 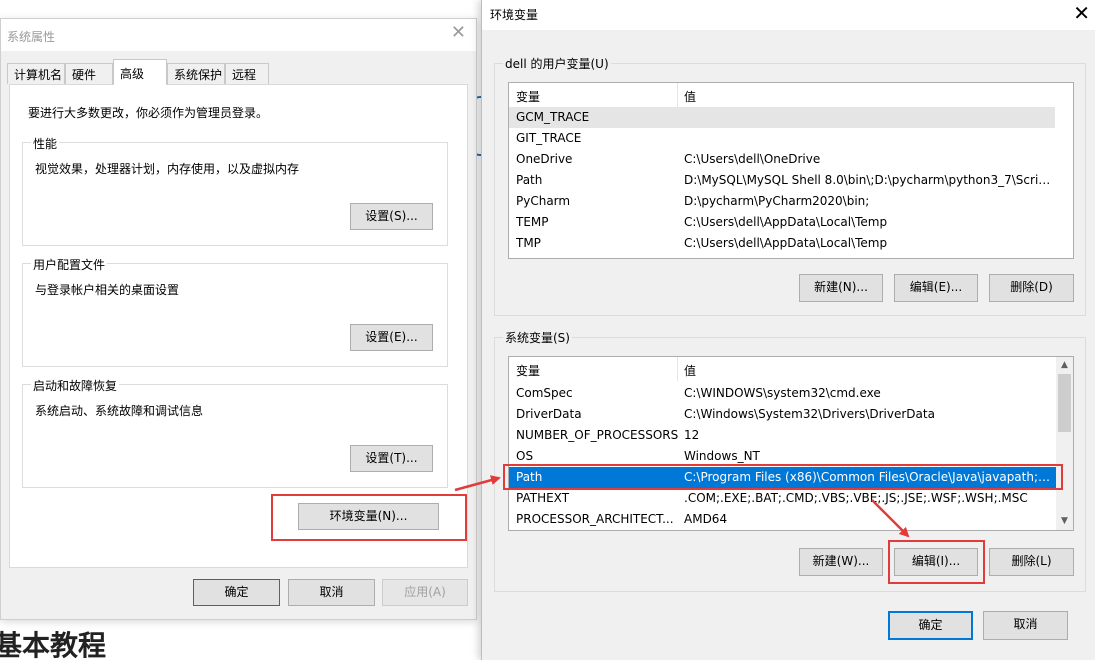 What do you see at coordinates (543, 201) in the screenshot?
I see `variable-name: PyCharm` at bounding box center [543, 201].